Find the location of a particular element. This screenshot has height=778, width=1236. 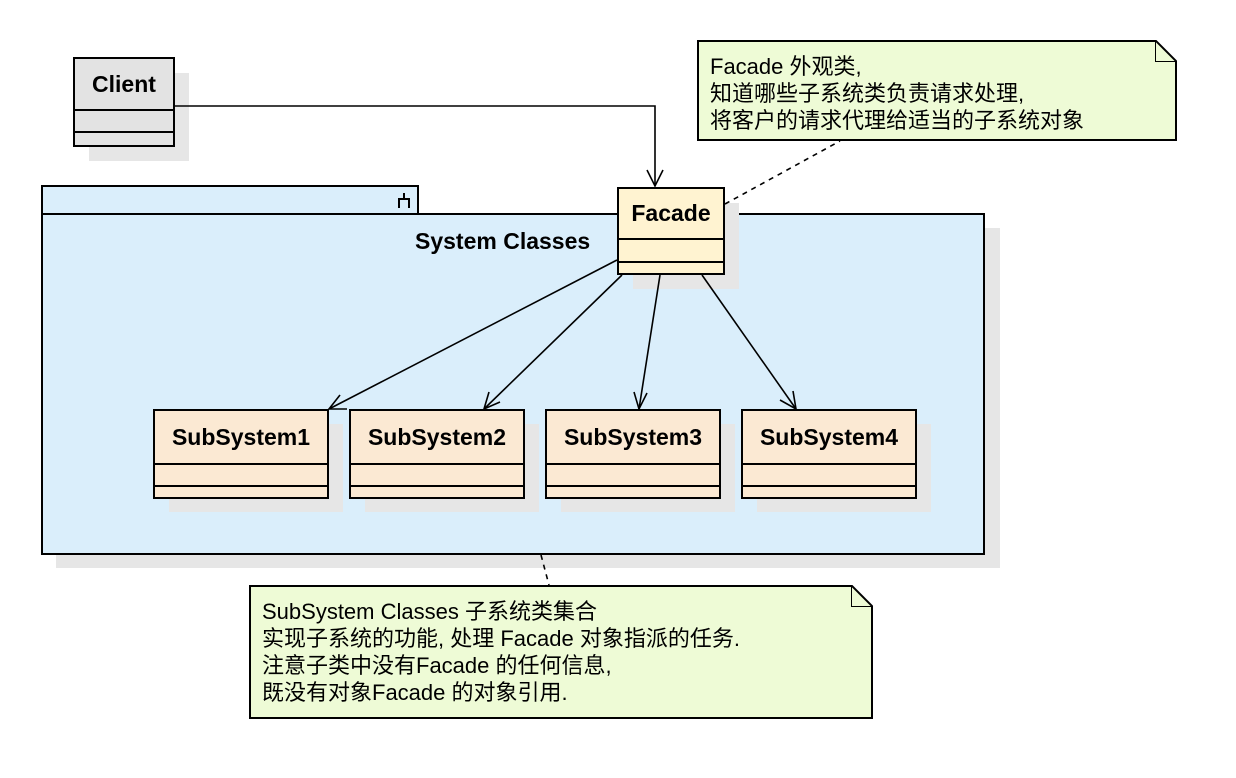

facade-to-subsystem3 is located at coordinates (649, 342).